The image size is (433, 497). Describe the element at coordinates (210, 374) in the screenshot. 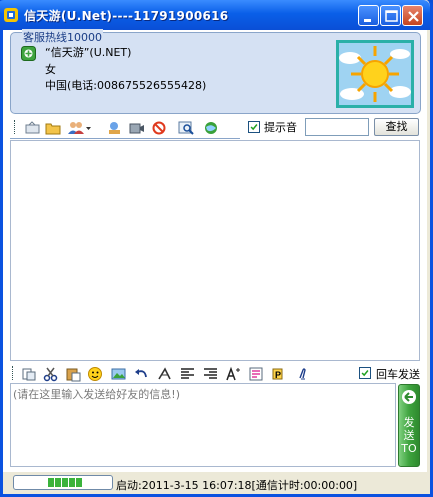

I see `align-right-icon` at that location.